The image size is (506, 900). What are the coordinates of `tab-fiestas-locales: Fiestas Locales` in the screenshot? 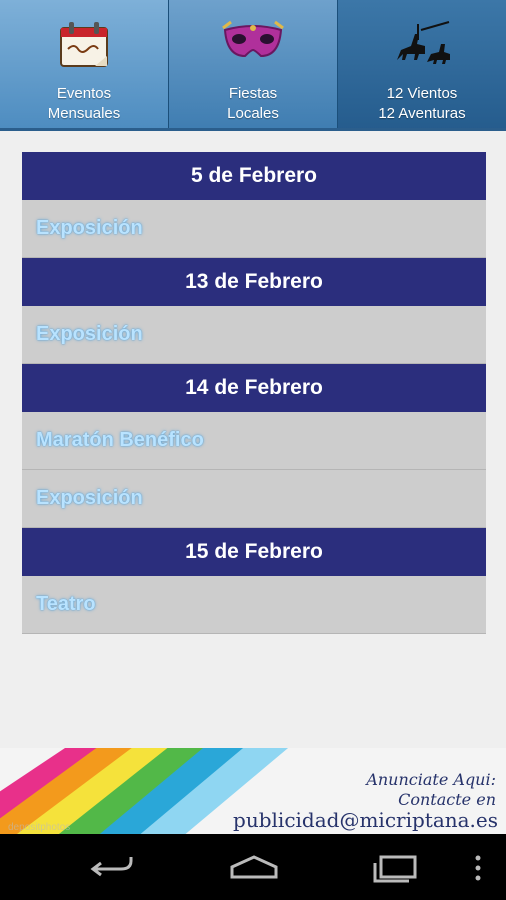 It's located at (253, 65).